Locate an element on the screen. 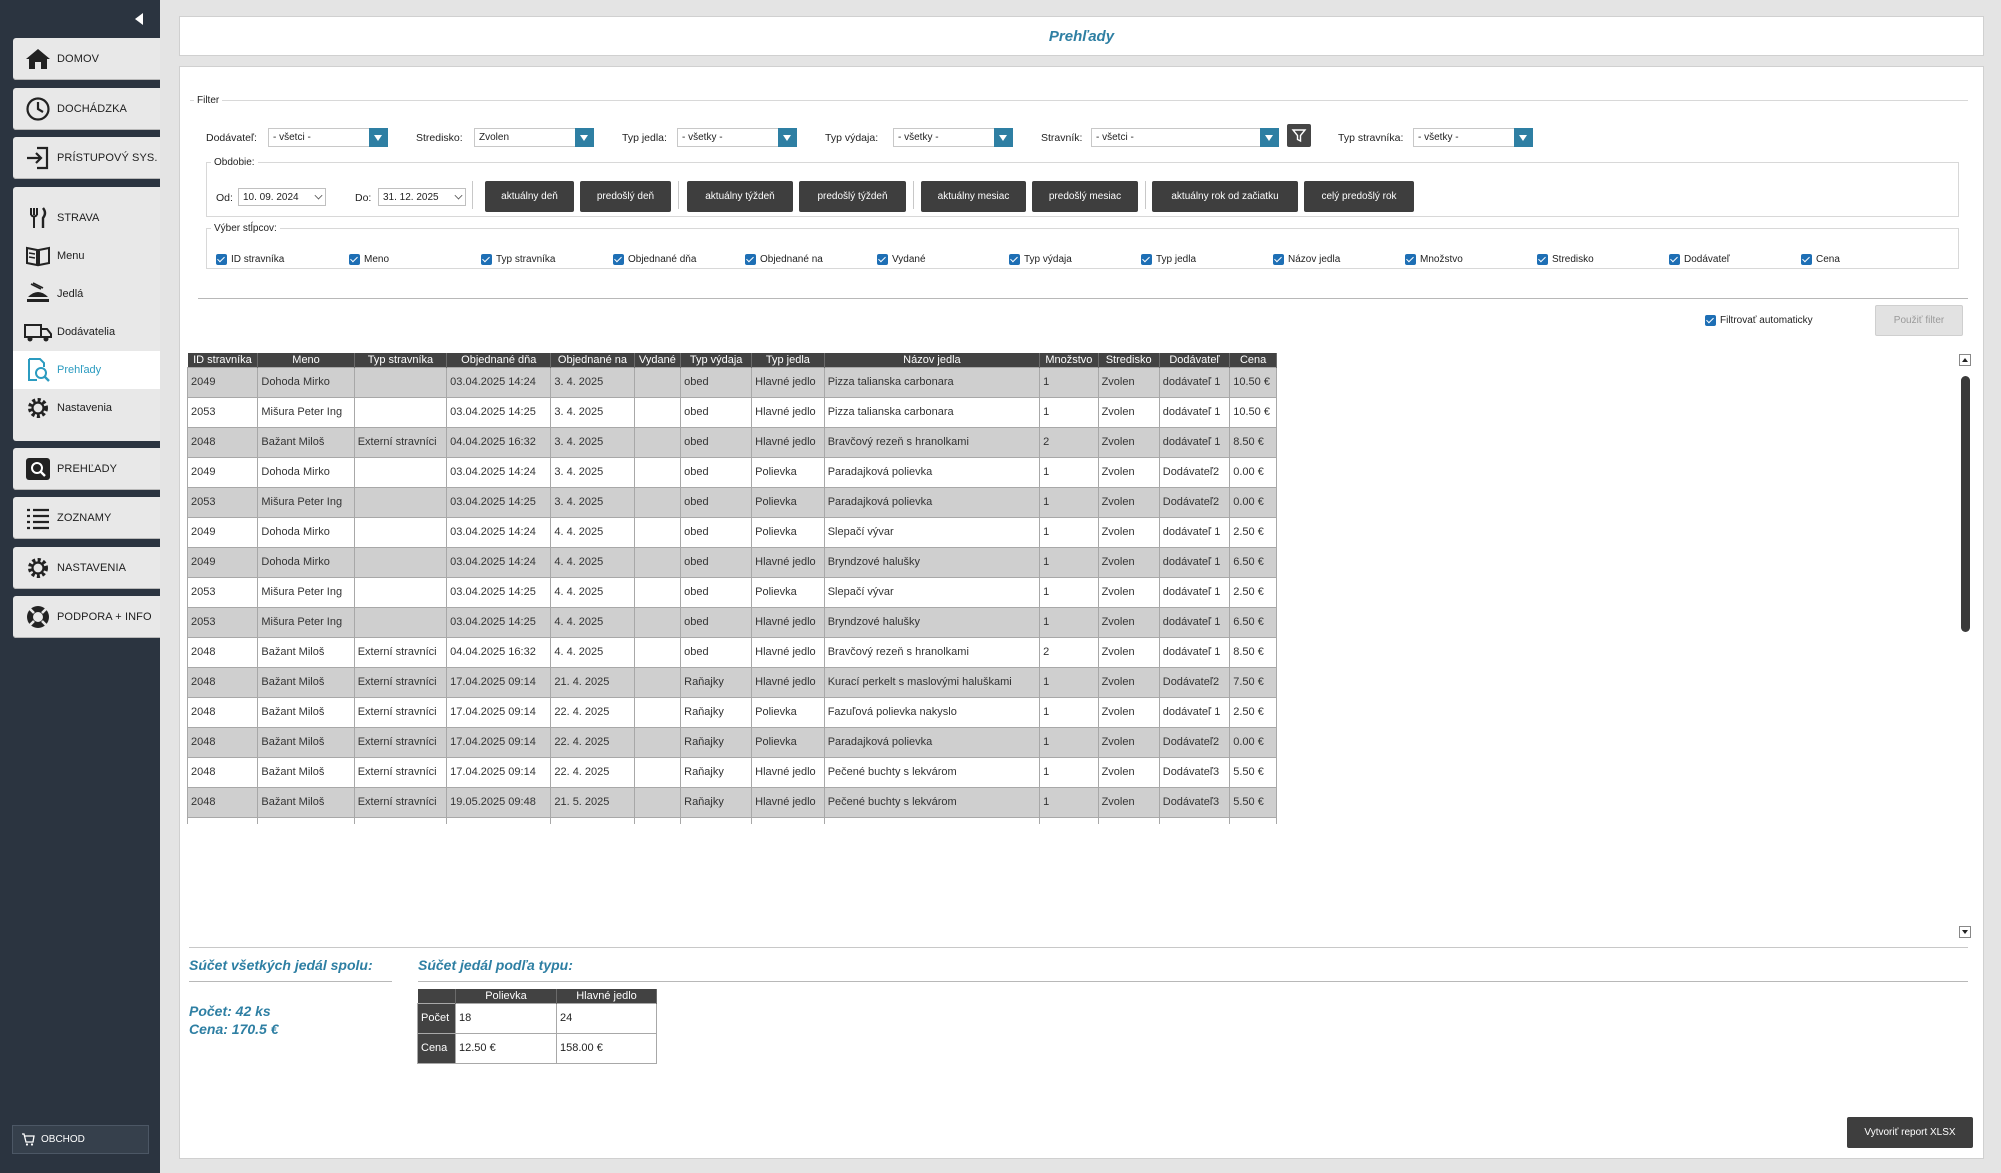  apply-filter-button: Použiť filter is located at coordinates (1919, 320).